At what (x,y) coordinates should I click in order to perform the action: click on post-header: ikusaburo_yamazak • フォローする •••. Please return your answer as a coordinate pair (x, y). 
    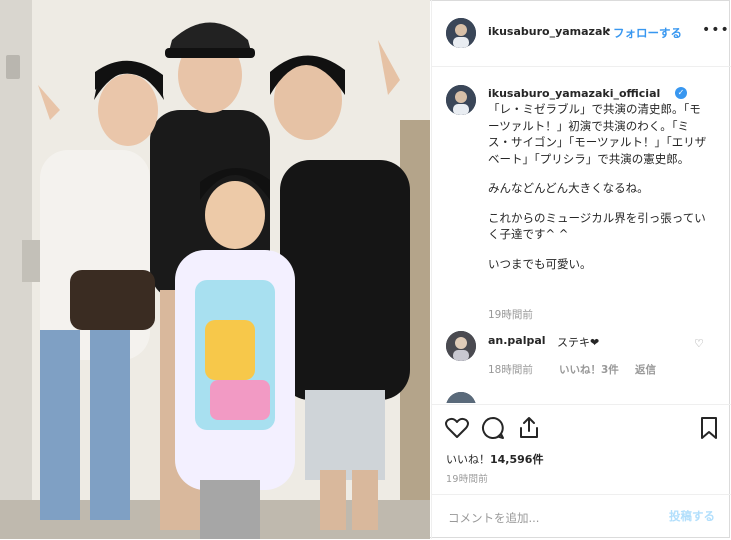
    Looking at the image, I should click on (581, 33).